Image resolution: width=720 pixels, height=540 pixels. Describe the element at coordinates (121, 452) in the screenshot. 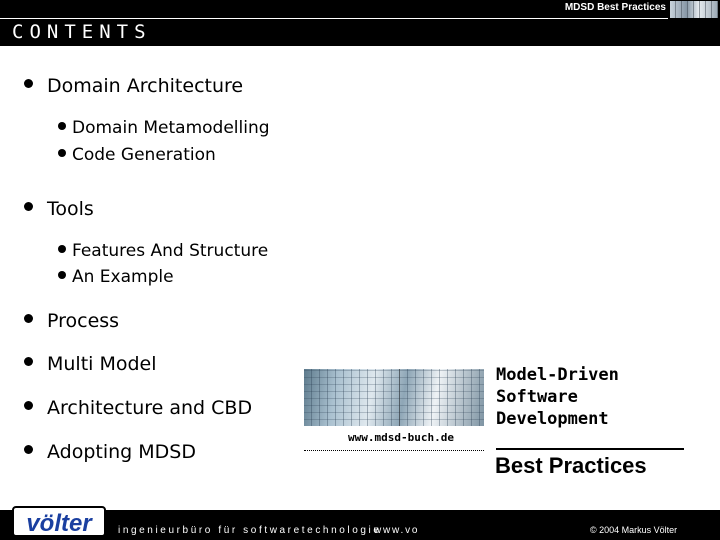

I see `contents-item-label: Adopting MDSD` at that location.